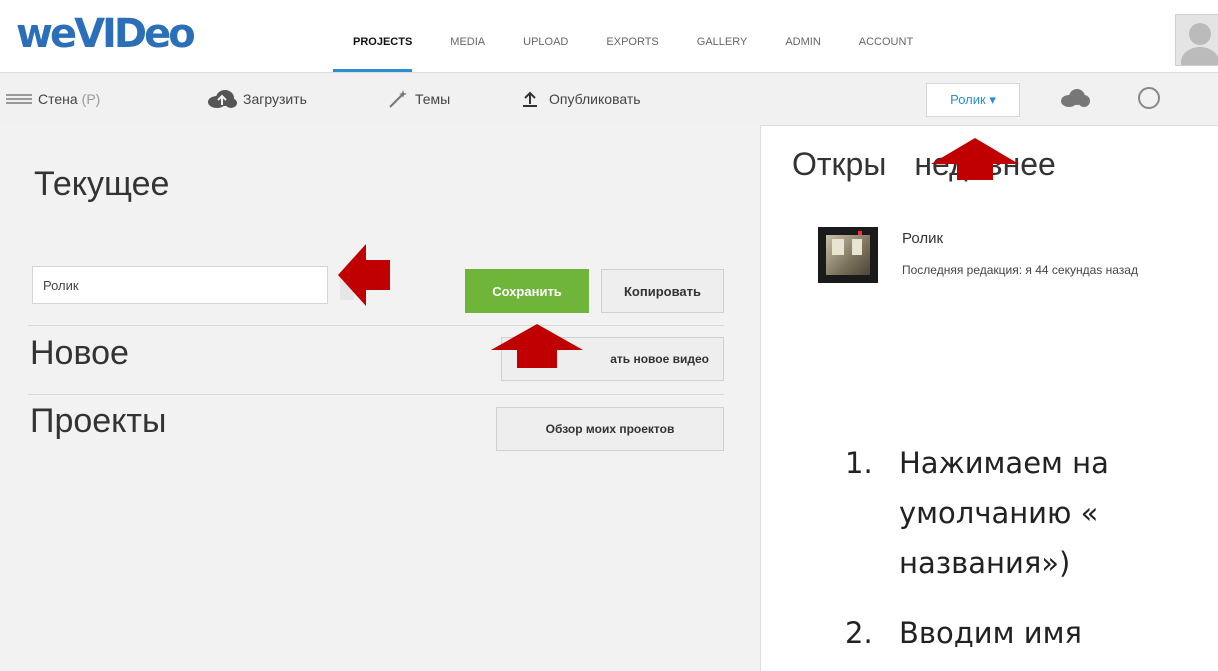 The height and width of the screenshot is (671, 1218). What do you see at coordinates (999, 513) in the screenshot?
I see `instruction-text: умолчанию «` at bounding box center [999, 513].